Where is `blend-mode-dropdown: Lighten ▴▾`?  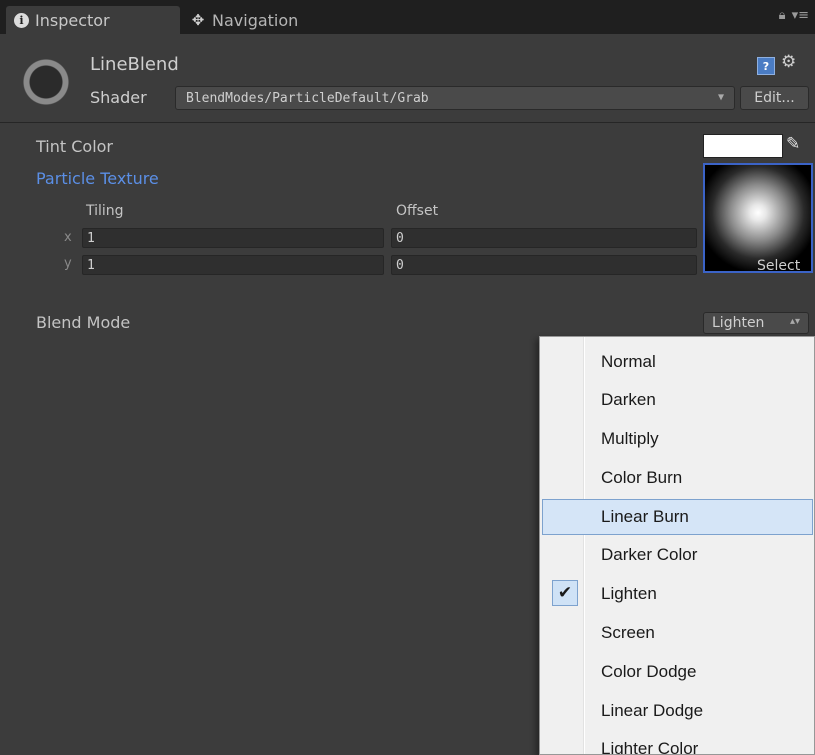 blend-mode-dropdown: Lighten ▴▾ is located at coordinates (756, 323).